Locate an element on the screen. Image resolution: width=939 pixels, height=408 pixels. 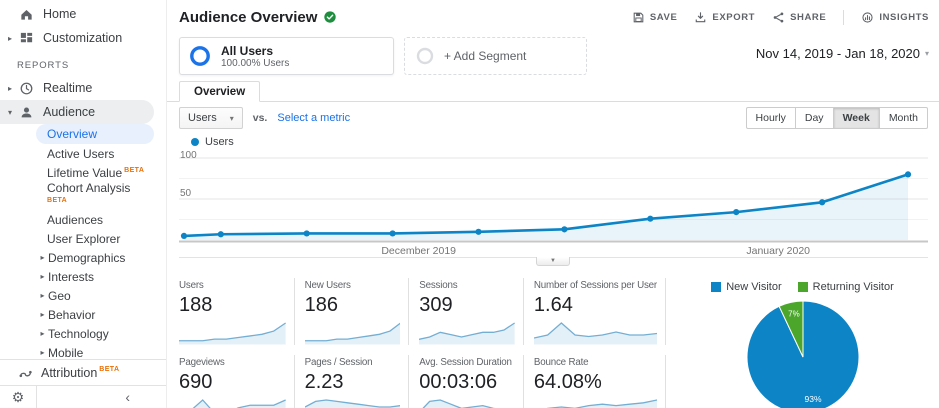
customization-icon is located at coordinates (26, 38).